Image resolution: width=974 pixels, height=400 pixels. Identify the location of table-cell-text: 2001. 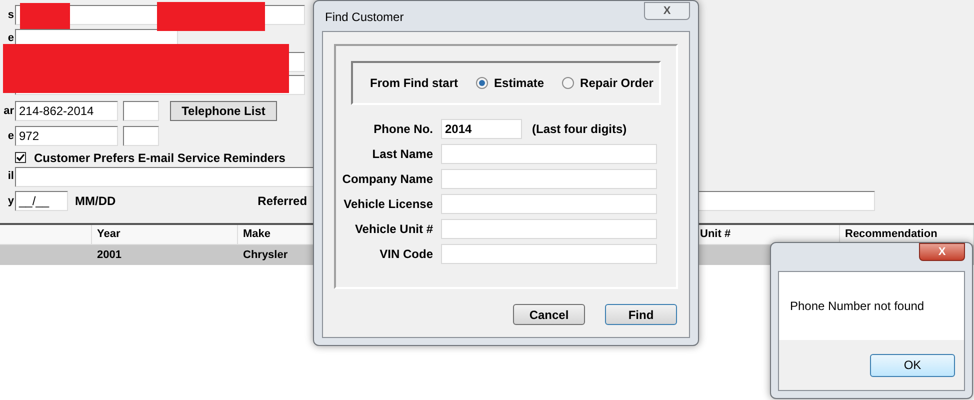
(109, 255).